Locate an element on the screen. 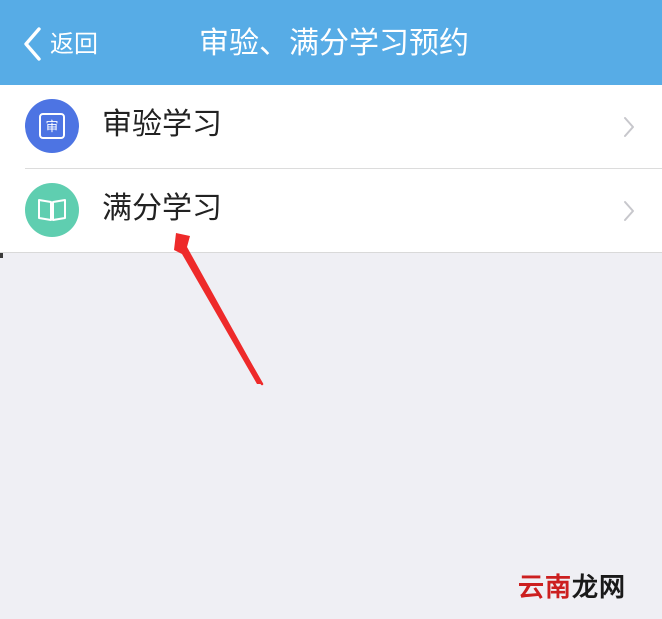 This screenshot has height=619, width=662. audit-seal-icon: 审 is located at coordinates (52, 126).